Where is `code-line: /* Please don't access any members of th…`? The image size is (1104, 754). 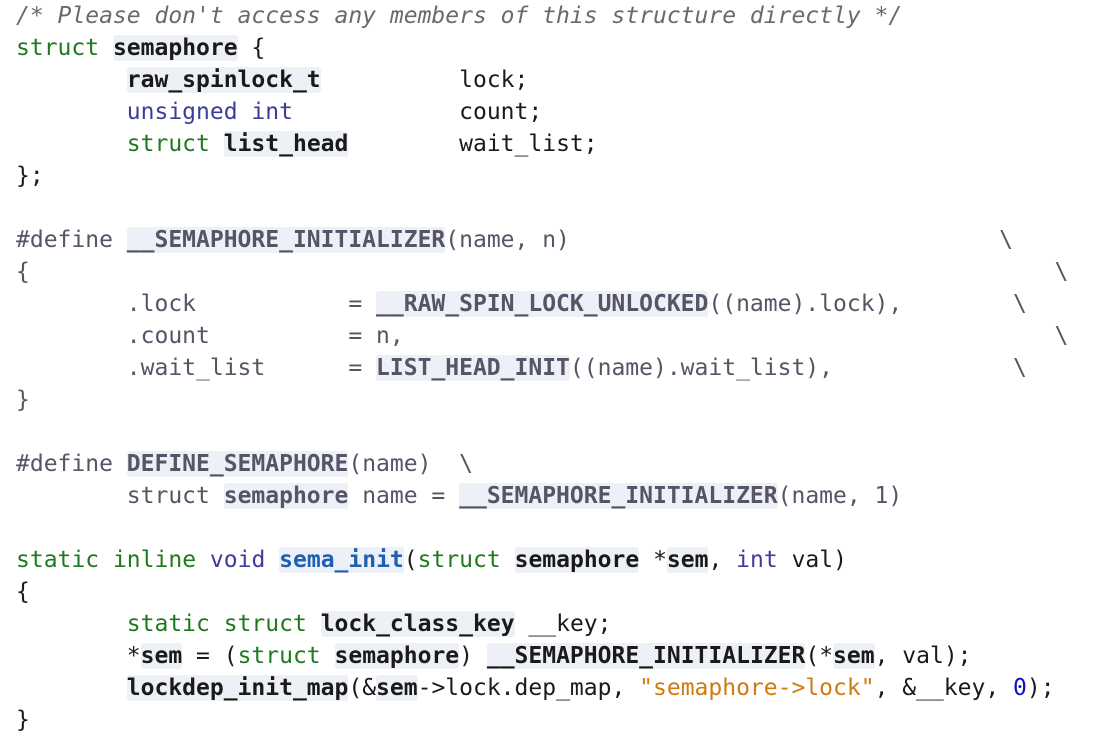 code-line: /* Please don't access any members of th… is located at coordinates (560, 16).